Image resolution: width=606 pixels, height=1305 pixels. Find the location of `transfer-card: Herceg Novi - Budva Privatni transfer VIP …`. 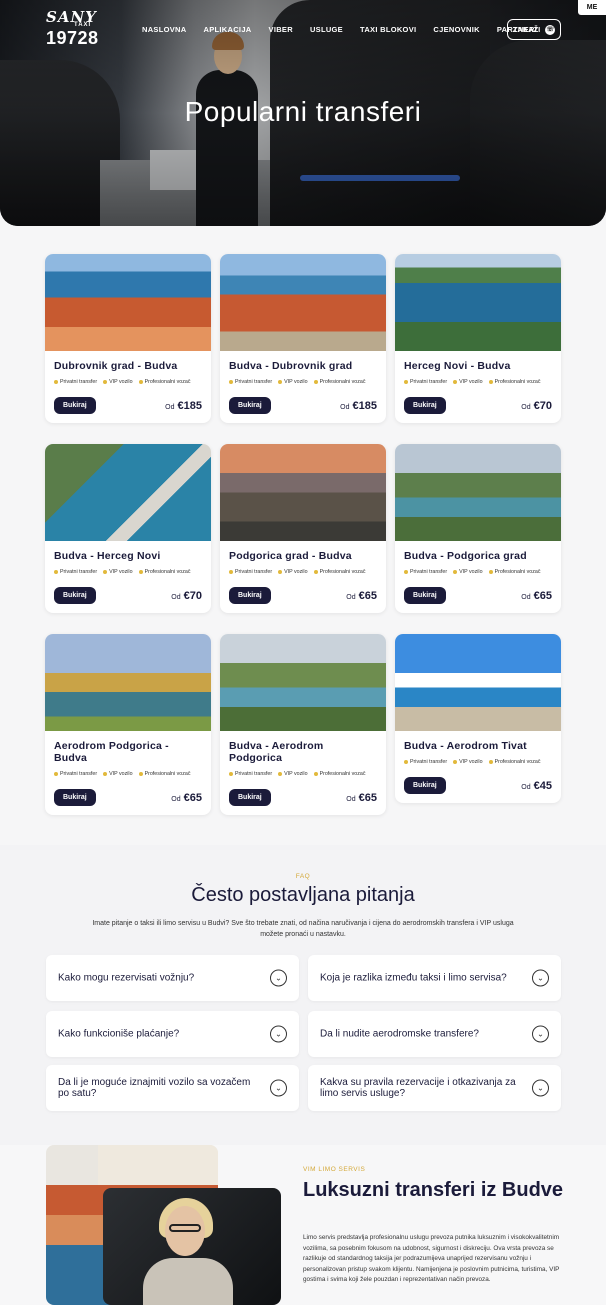

transfer-card: Herceg Novi - Budva Privatni transfer VIP … is located at coordinates (478, 338).